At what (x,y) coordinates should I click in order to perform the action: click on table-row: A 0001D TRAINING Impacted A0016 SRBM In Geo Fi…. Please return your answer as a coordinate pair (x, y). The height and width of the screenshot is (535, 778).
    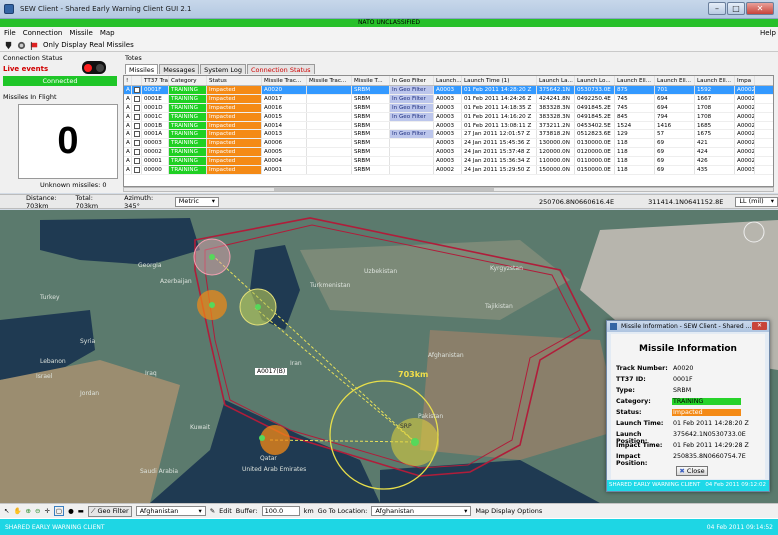
    Looking at the image, I should click on (448, 108).